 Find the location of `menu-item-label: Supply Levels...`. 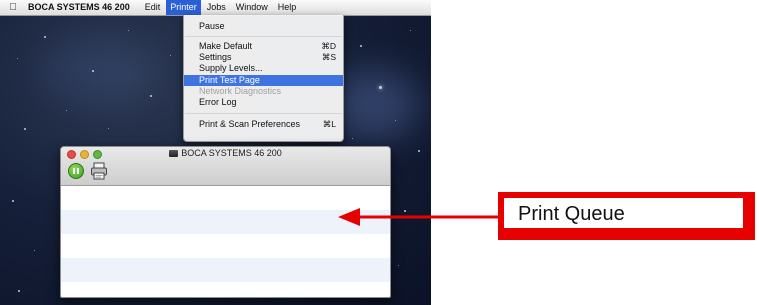

menu-item-label: Supply Levels... is located at coordinates (231, 68).